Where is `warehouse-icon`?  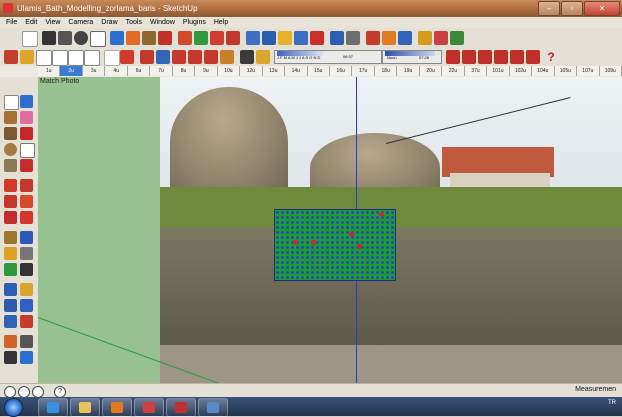
warehouse-icon is located at coordinates (373, 38).